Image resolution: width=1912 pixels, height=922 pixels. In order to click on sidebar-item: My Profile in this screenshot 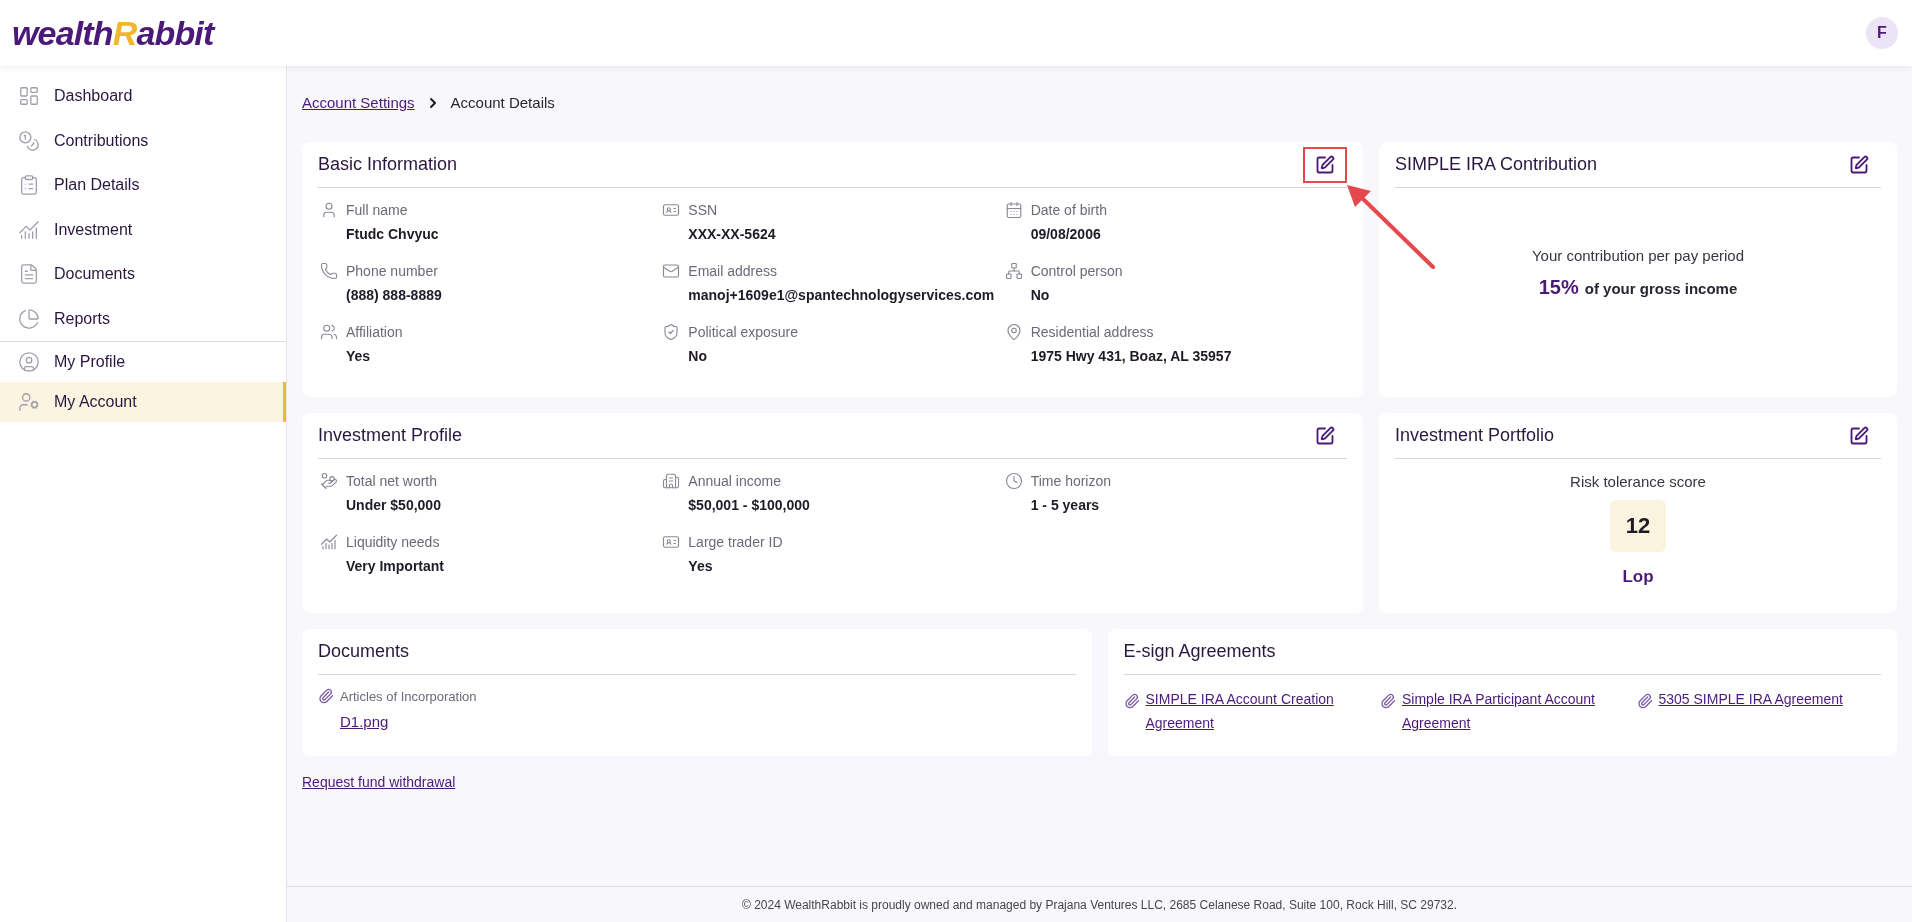, I will do `click(143, 362)`.